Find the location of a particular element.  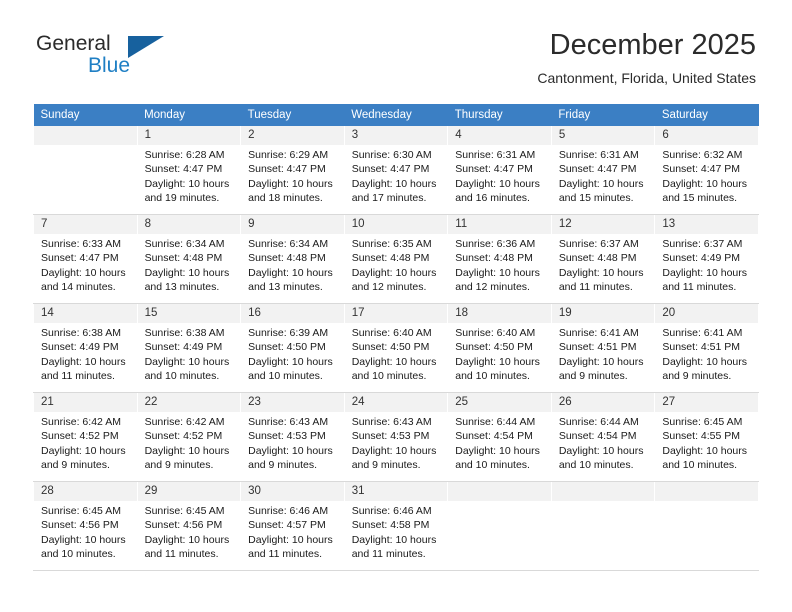

sunrise-text: Sunrise: 6:36 AM is located at coordinates (495, 244).